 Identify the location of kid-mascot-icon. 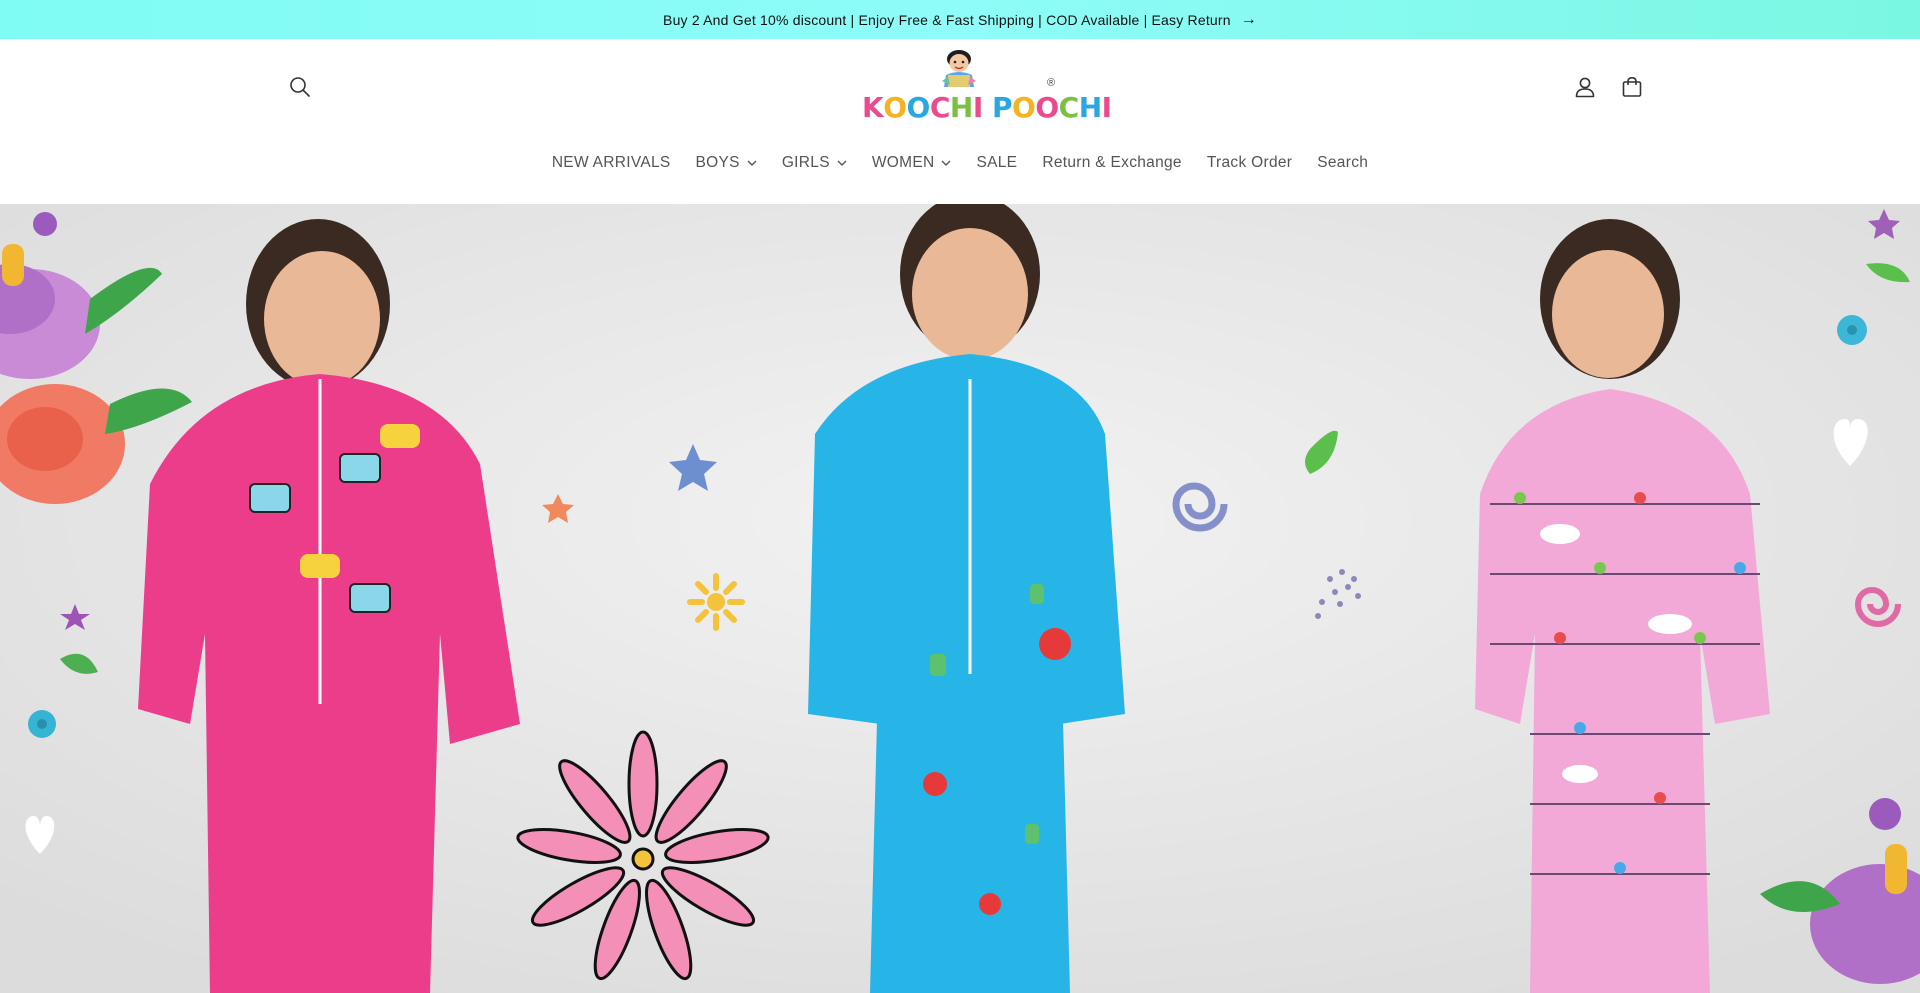
(959, 68).